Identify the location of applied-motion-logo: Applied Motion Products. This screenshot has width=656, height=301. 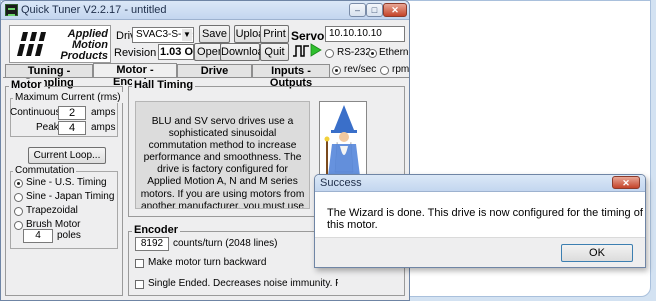
(60, 44).